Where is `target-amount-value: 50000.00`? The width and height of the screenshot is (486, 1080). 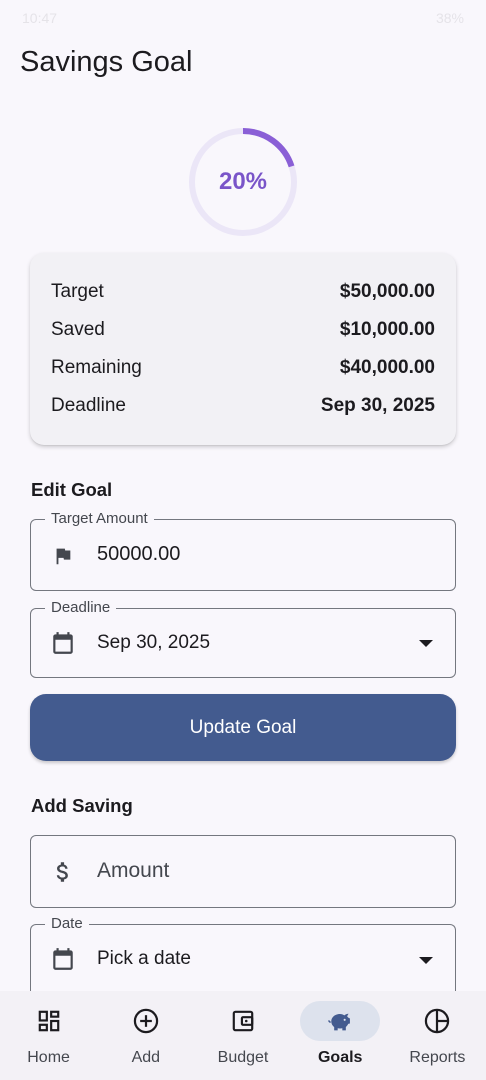 target-amount-value: 50000.00 is located at coordinates (139, 554).